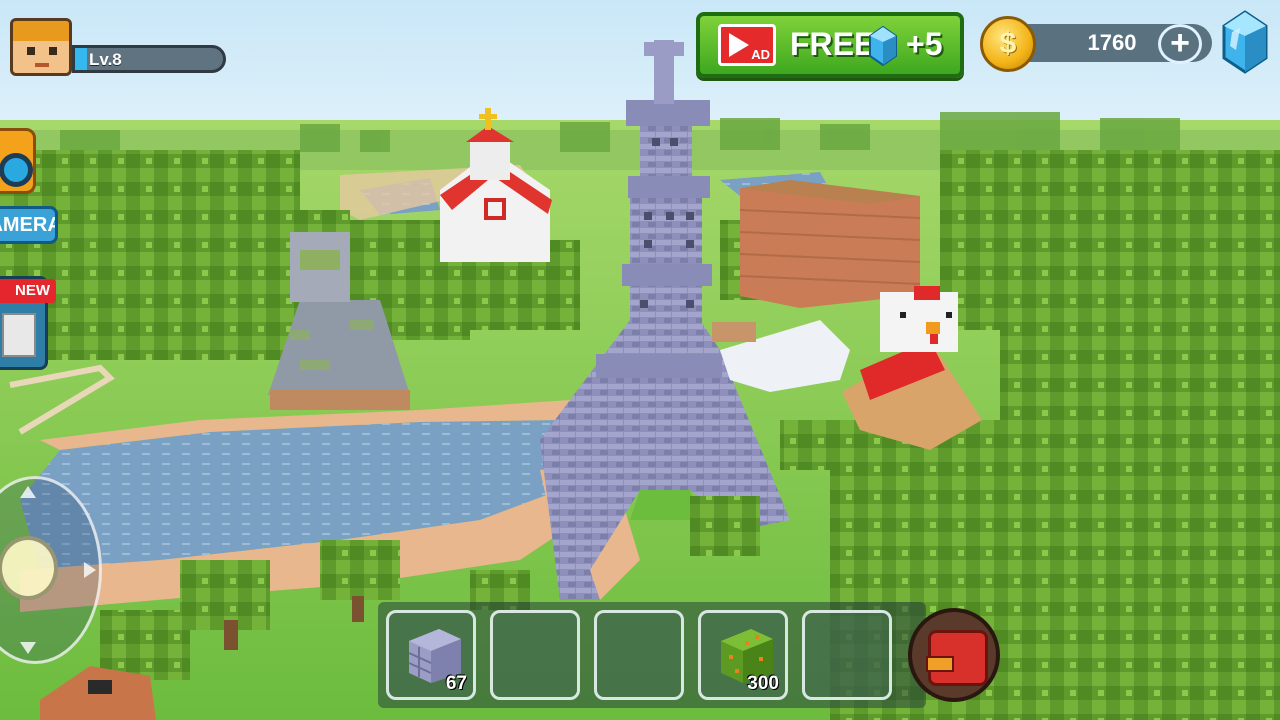  What do you see at coordinates (81, 59) in the screenshot?
I see `level-progress-fill` at bounding box center [81, 59].